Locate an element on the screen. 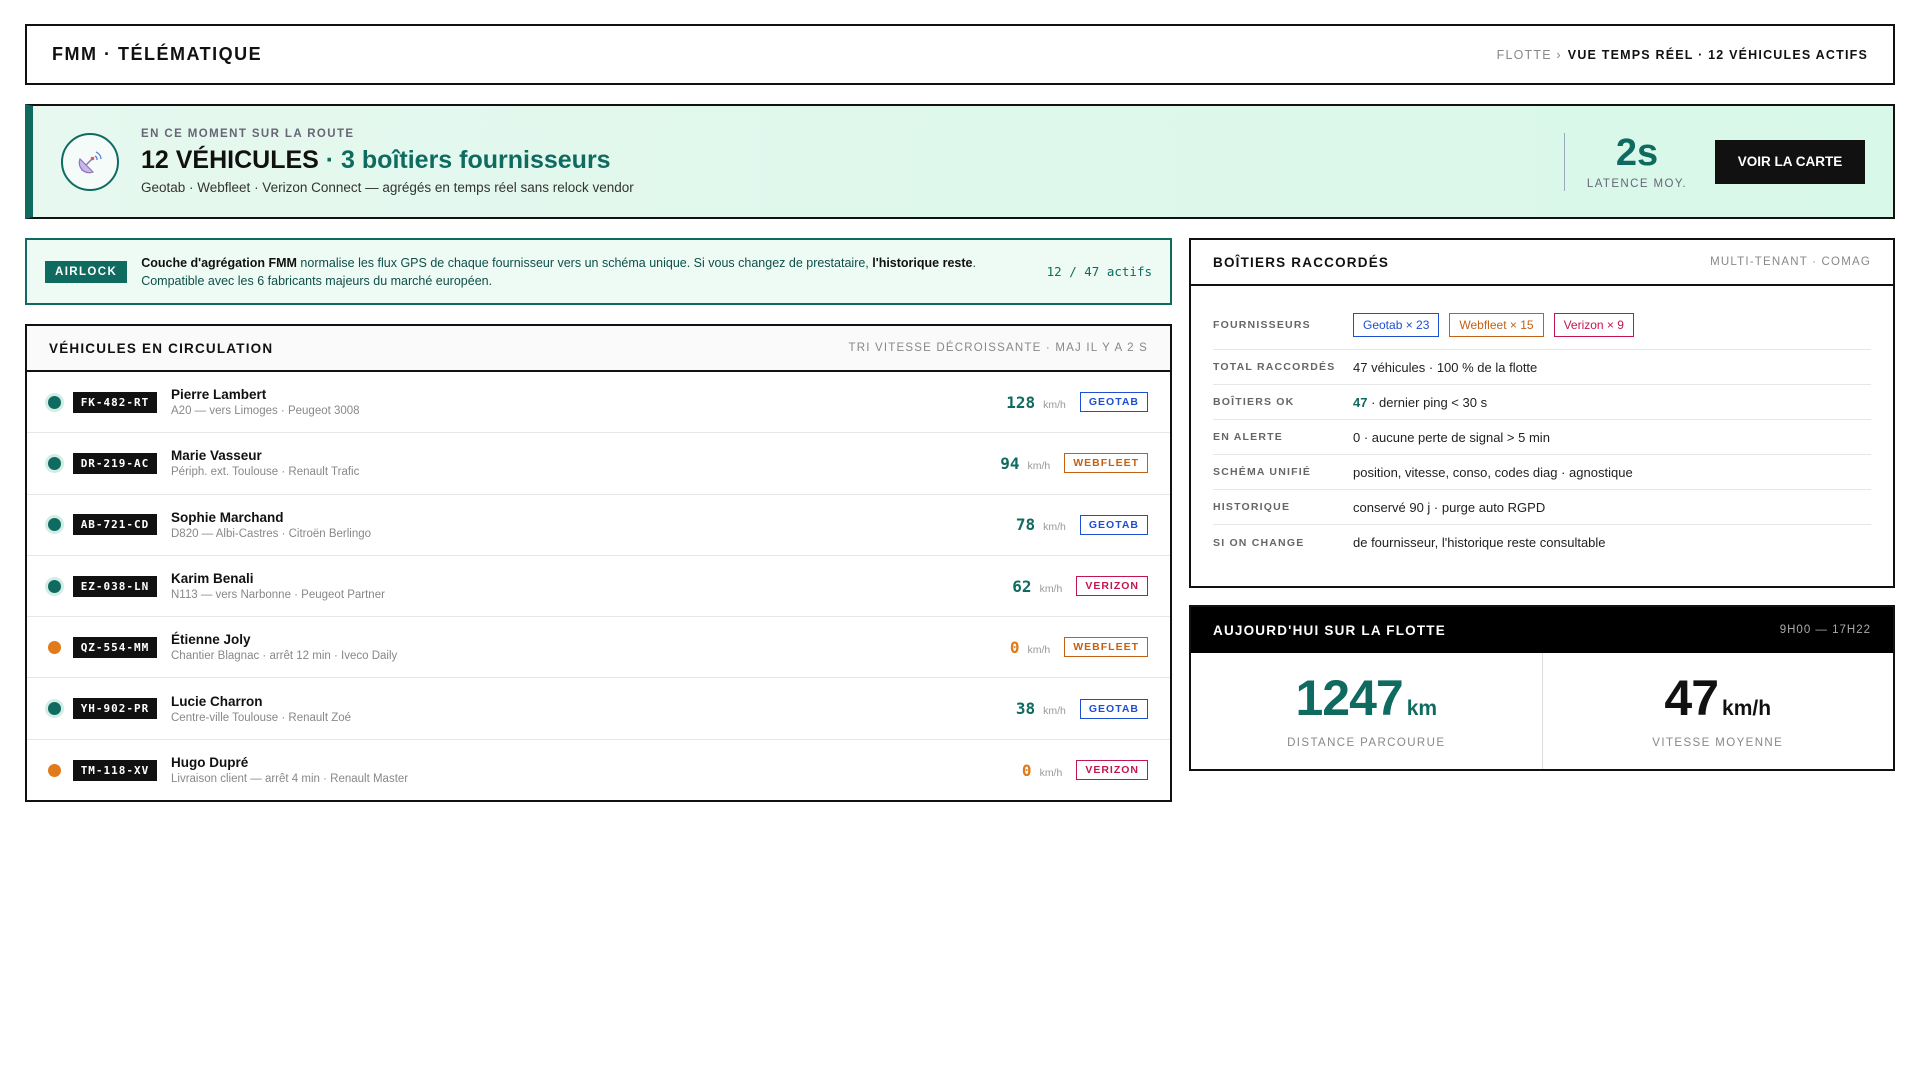 This screenshot has width=1920, height=1080. today-time-range: 9H00 — 17H22 is located at coordinates (1825, 630).